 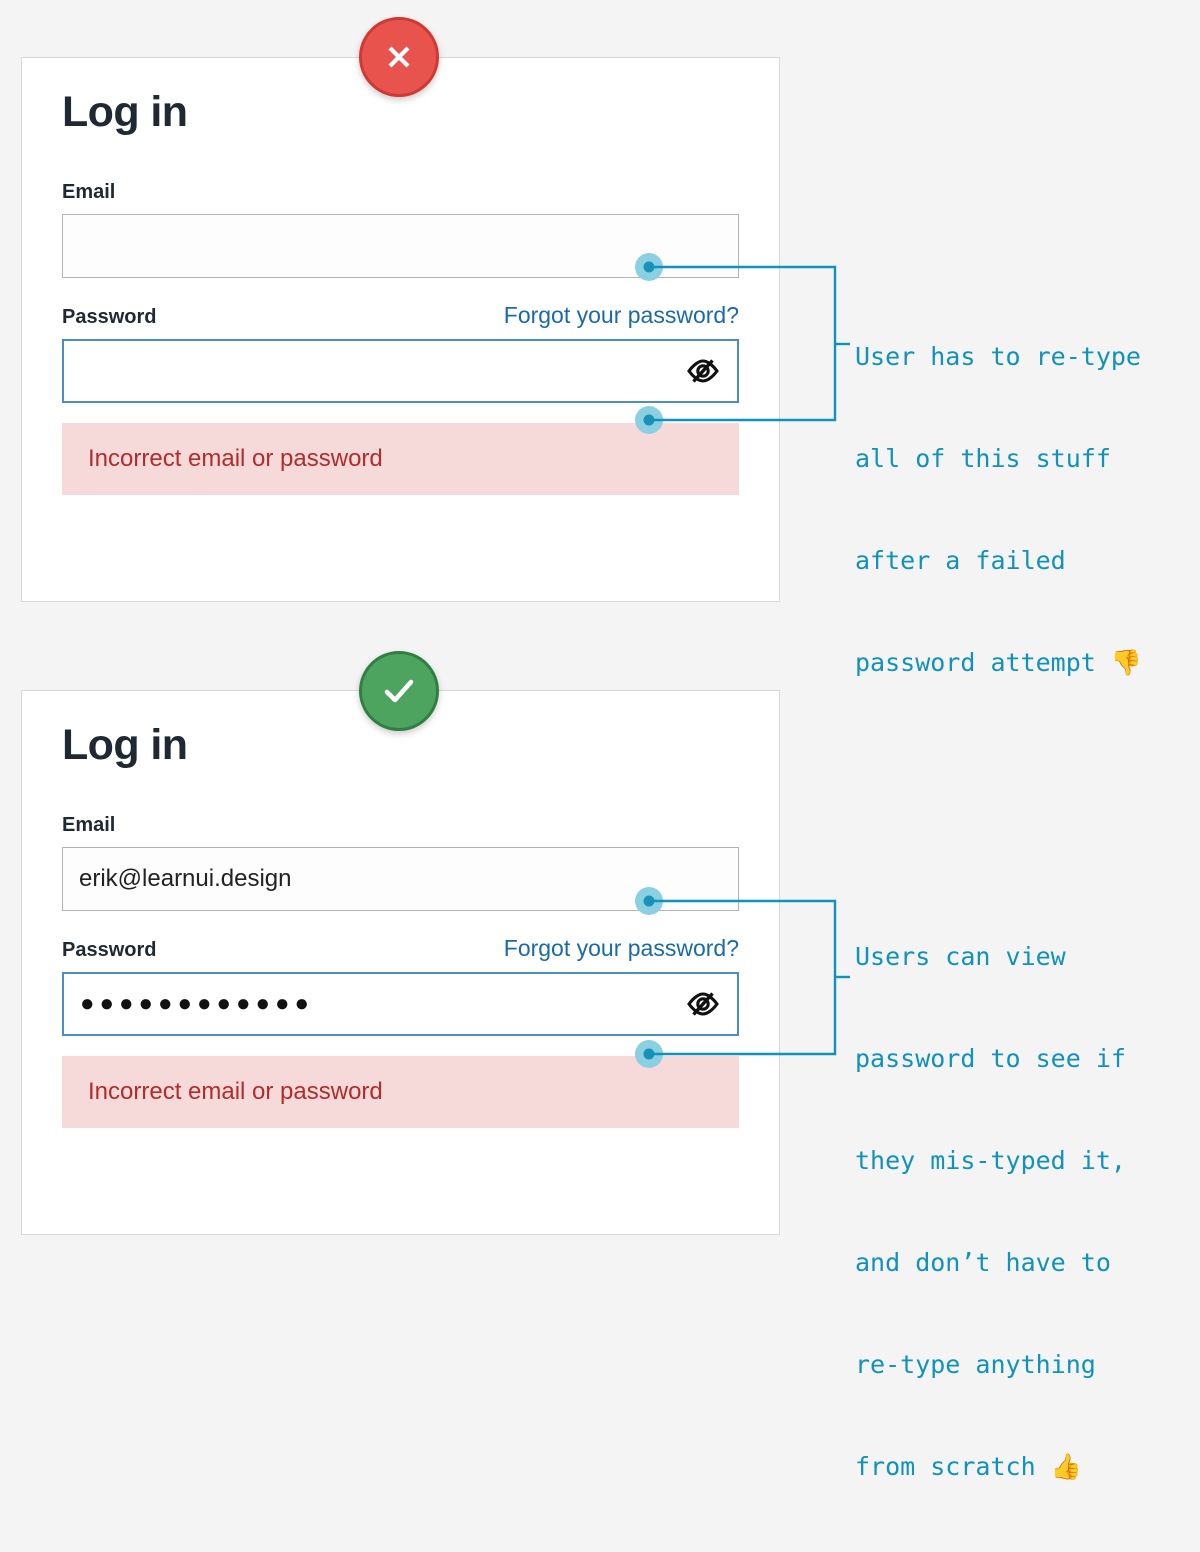 I want to click on annotation-line: password attempt, so click(x=983, y=662).